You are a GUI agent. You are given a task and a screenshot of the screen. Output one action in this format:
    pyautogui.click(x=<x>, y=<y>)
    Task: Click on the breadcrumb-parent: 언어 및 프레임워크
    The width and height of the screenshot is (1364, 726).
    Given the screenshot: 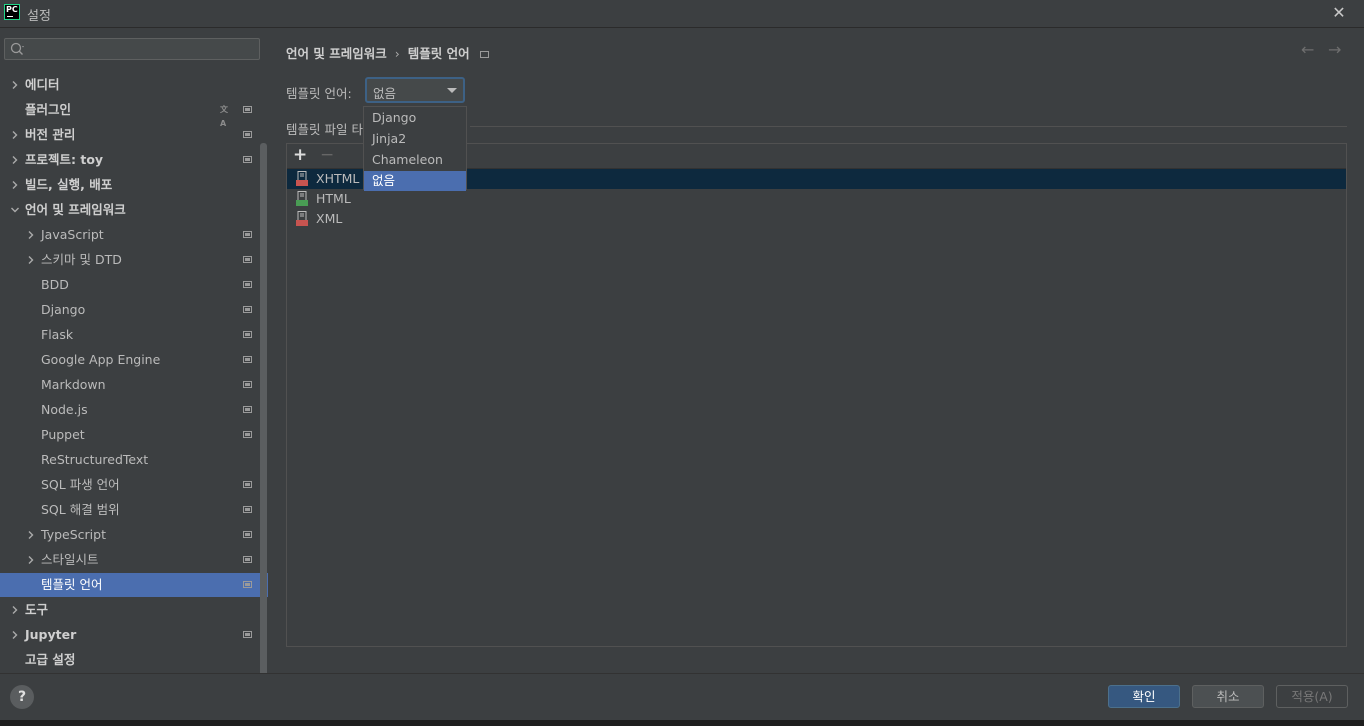 What is the action you would take?
    pyautogui.click(x=336, y=53)
    